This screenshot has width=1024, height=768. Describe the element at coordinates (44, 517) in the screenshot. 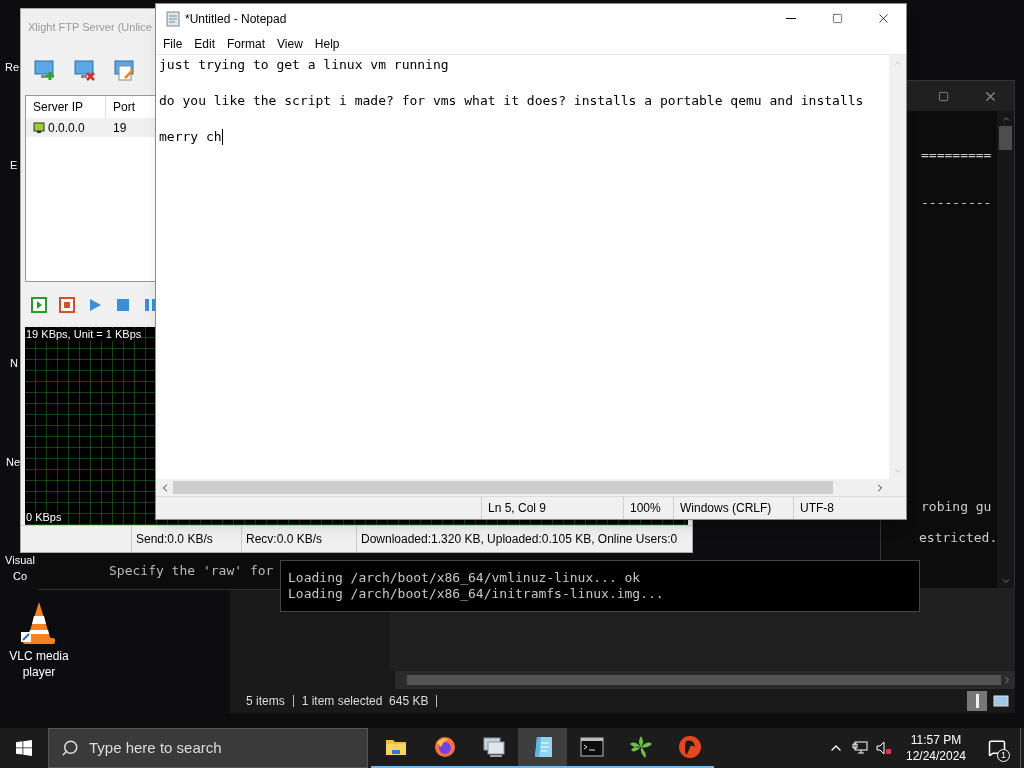

I see `graph-label: 0 KBps` at that location.